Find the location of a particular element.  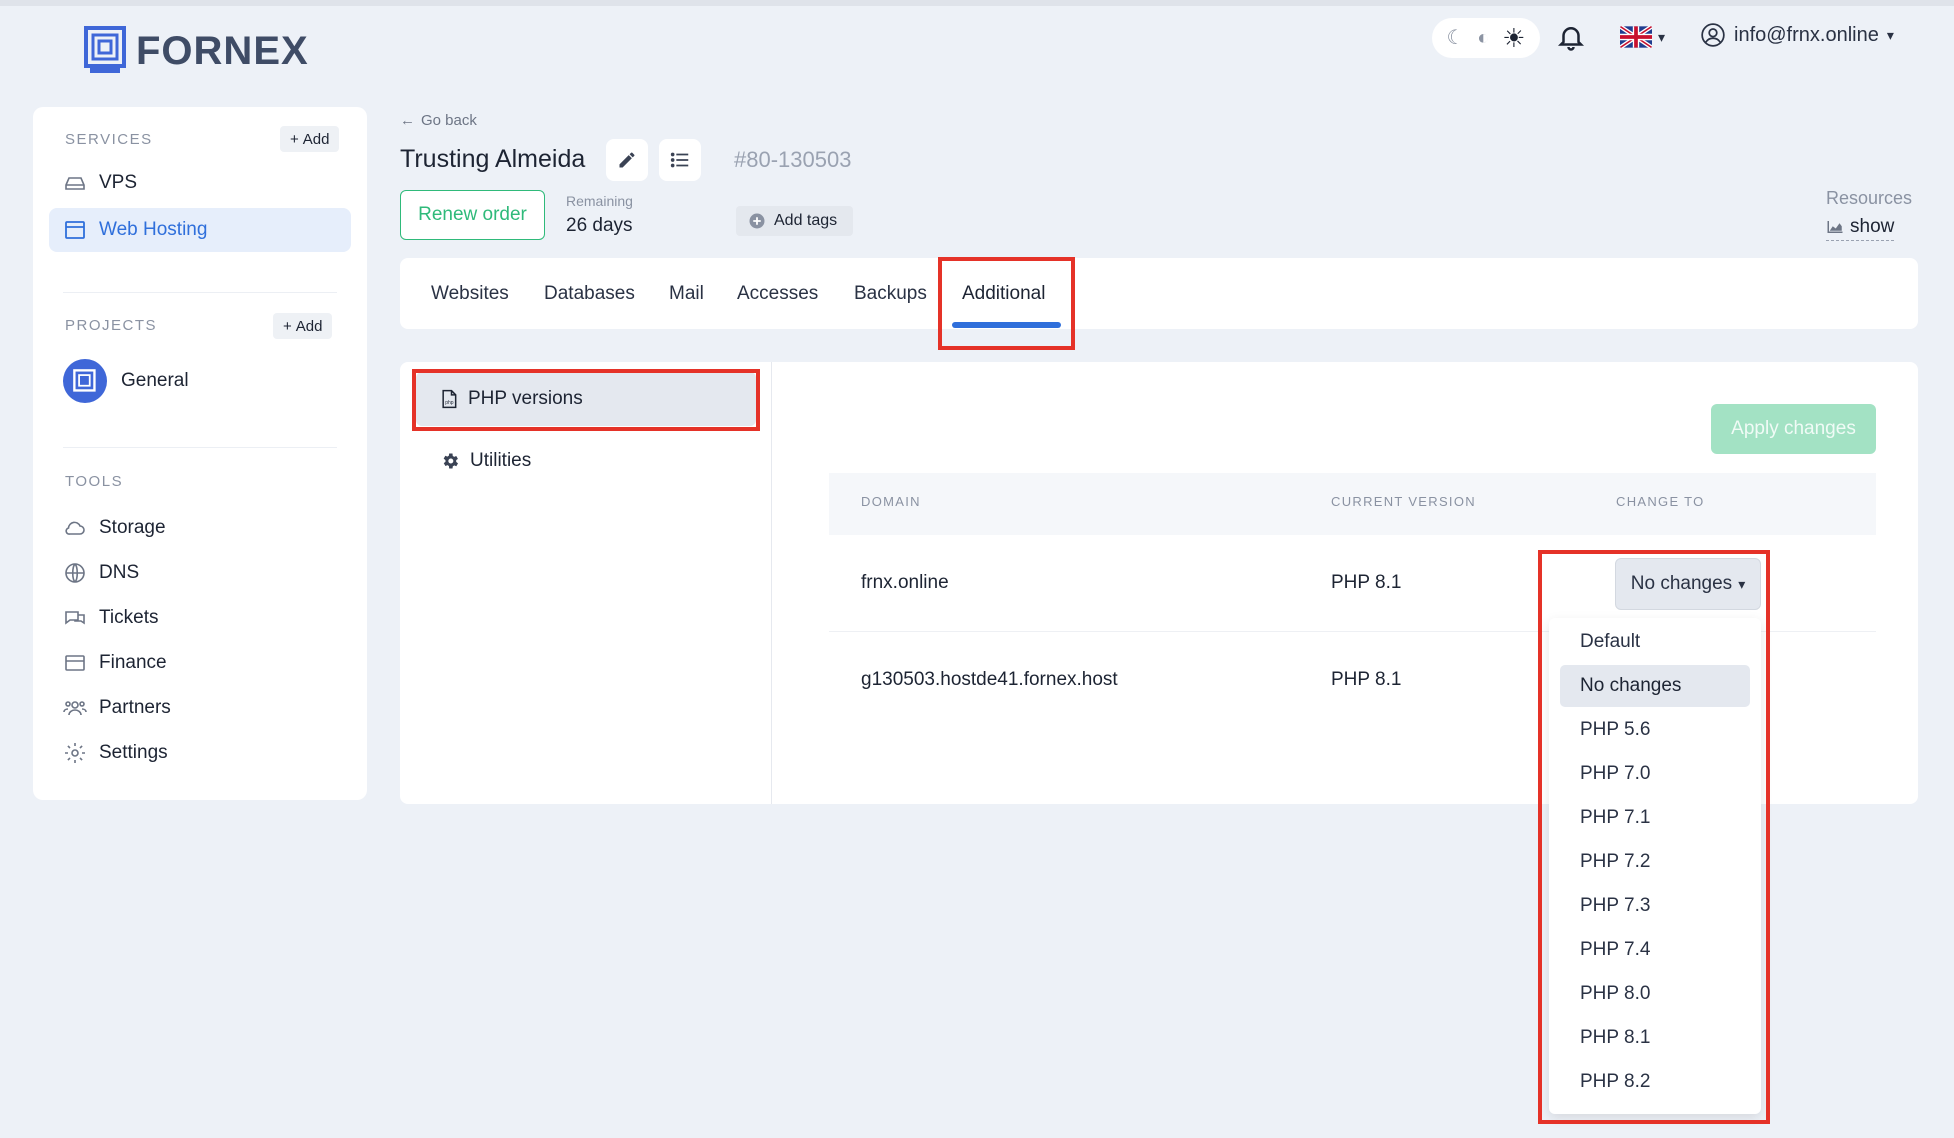

add-tags-button: Add tags is located at coordinates (795, 221).